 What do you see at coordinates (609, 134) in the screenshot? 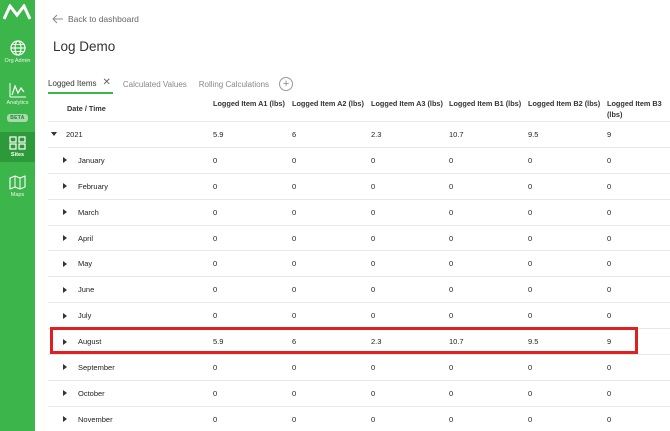
I see `value-cell: 9` at bounding box center [609, 134].